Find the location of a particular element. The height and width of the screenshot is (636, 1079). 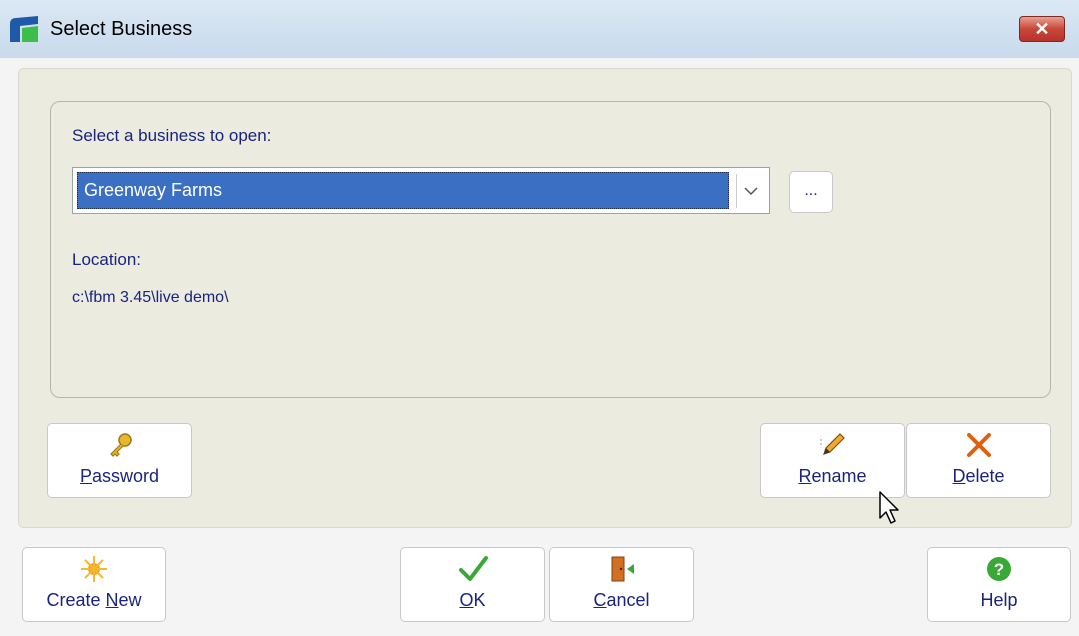

create-new-button: Create New is located at coordinates (94, 584).